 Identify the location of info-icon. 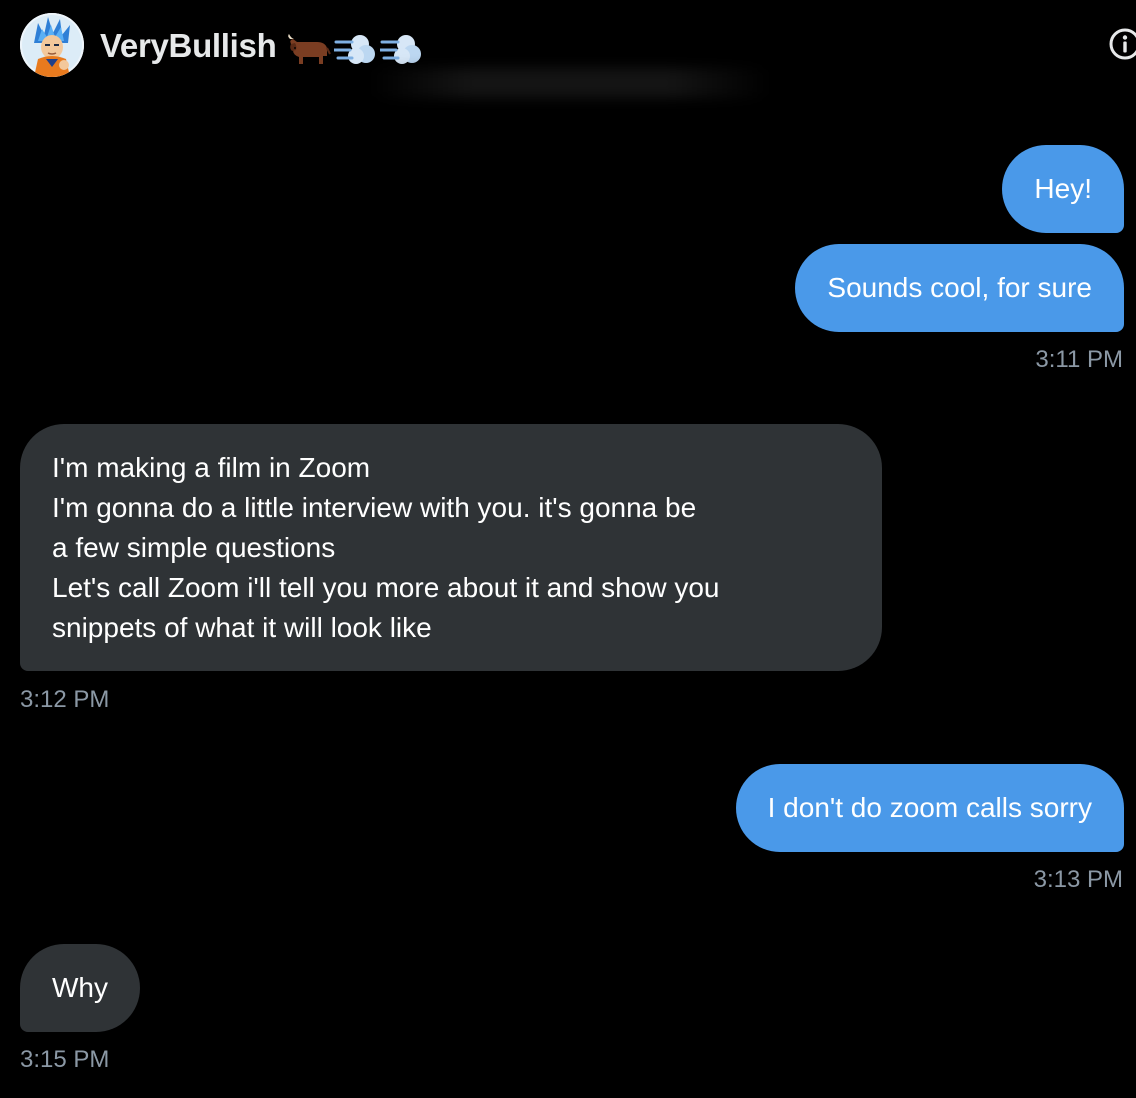
(1122, 44).